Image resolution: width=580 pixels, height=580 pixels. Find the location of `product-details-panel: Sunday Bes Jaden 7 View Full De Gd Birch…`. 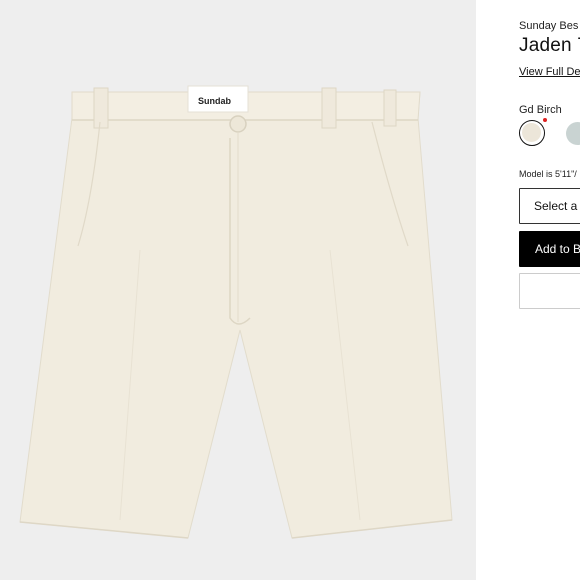

product-details-panel: Sunday Bes Jaden 7 View Full De Gd Birch… is located at coordinates (549, 290).